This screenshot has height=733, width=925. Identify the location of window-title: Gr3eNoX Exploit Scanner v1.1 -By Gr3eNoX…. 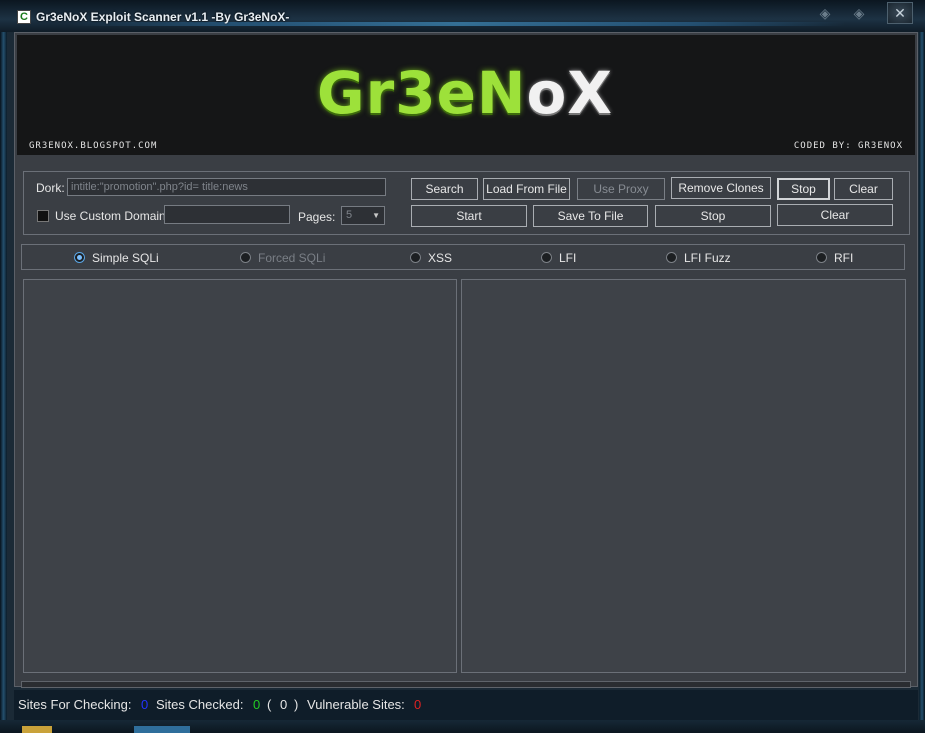
(163, 17).